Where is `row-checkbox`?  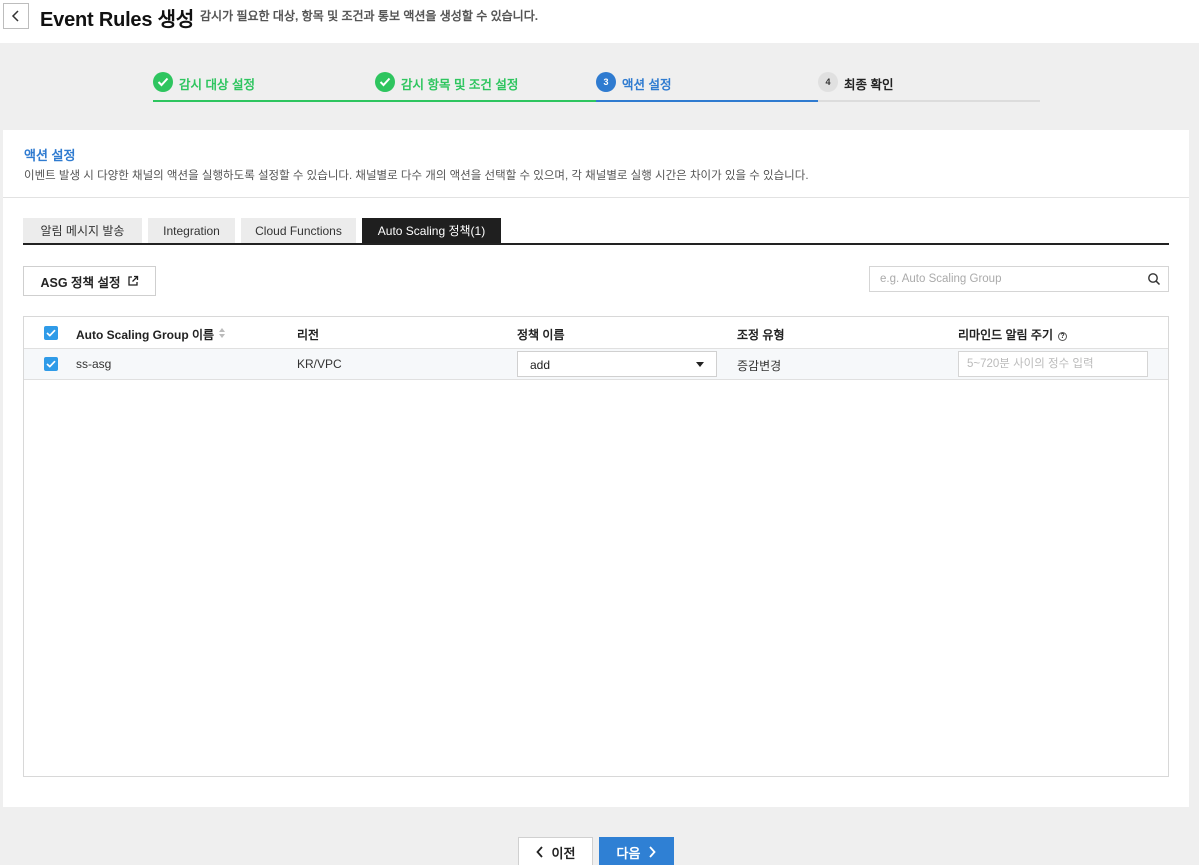 row-checkbox is located at coordinates (51, 364).